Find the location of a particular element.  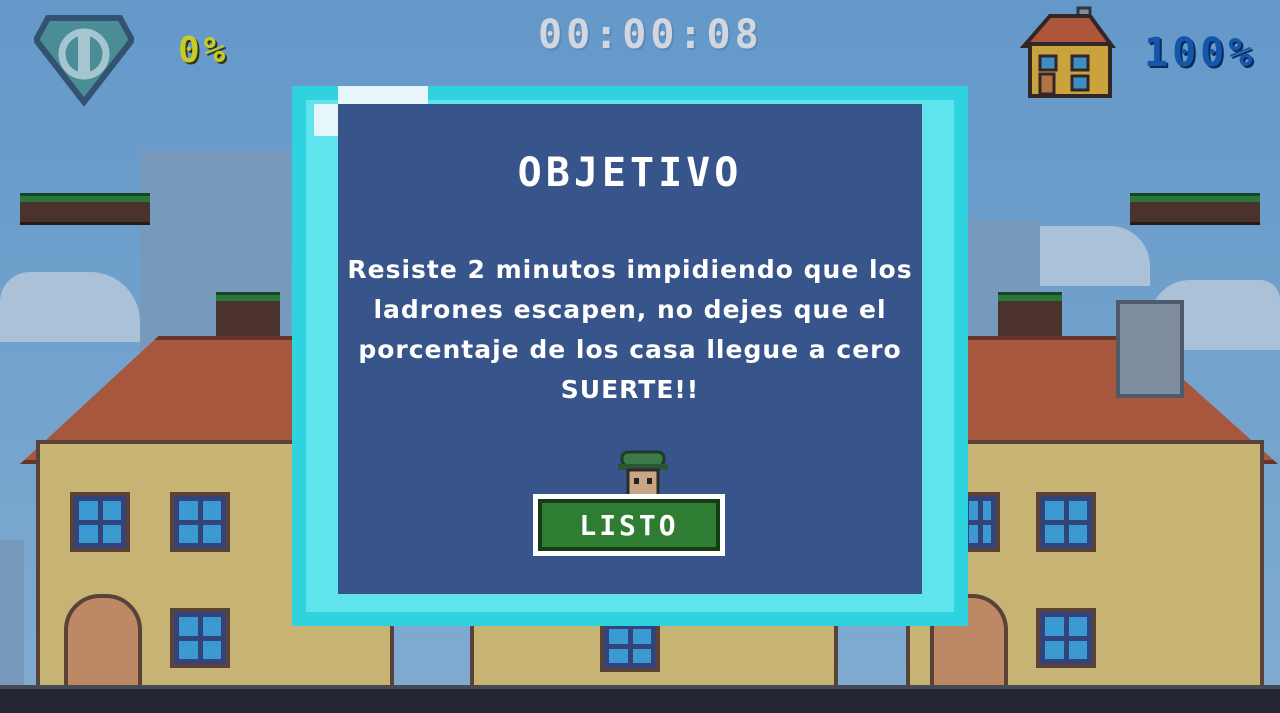

dialog-title: OBJETIVO is located at coordinates (630, 173).